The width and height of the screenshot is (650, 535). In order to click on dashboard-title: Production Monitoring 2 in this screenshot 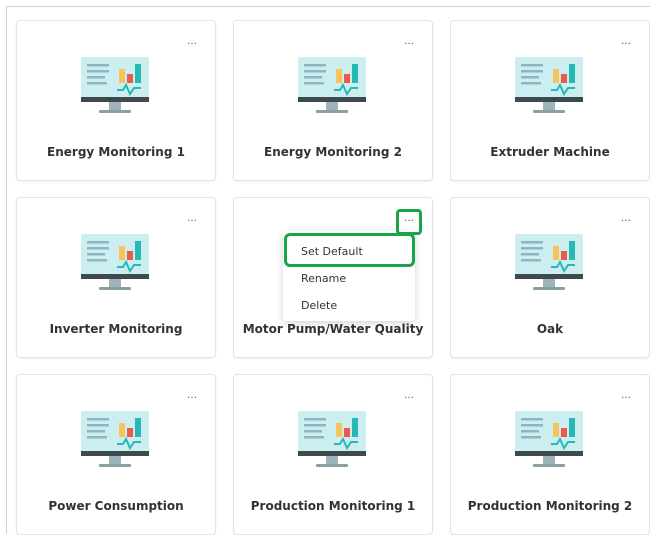, I will do `click(550, 506)`.